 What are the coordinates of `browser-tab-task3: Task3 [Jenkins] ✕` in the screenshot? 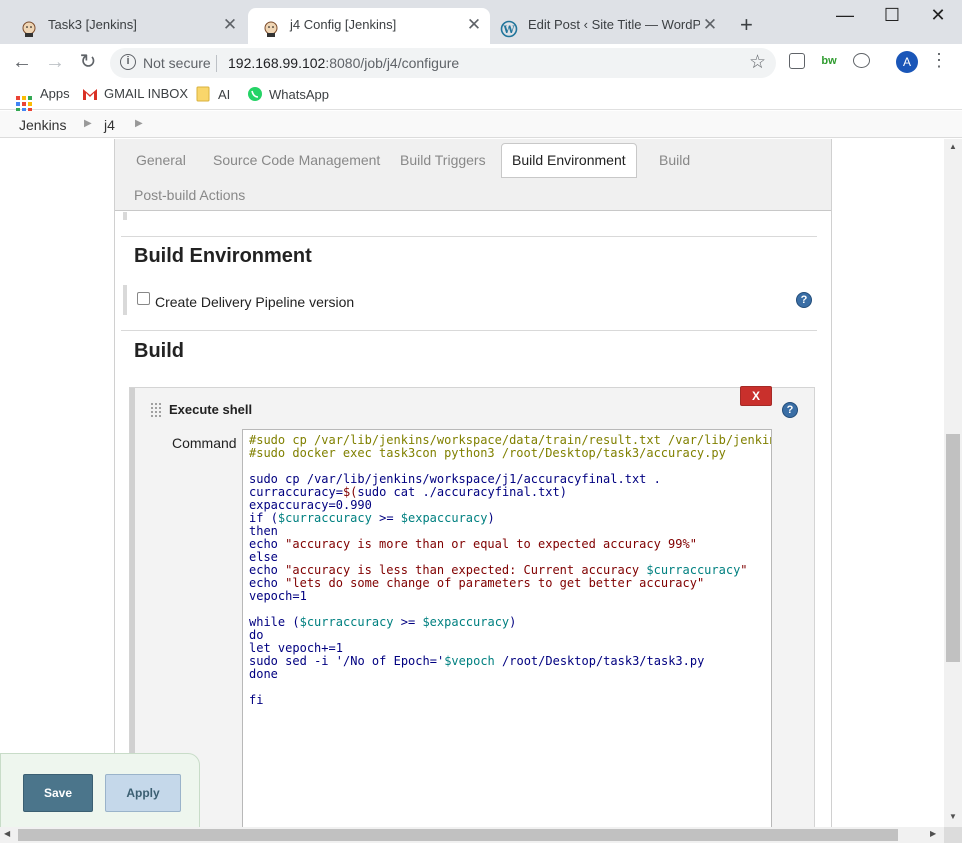 It's located at (126, 26).